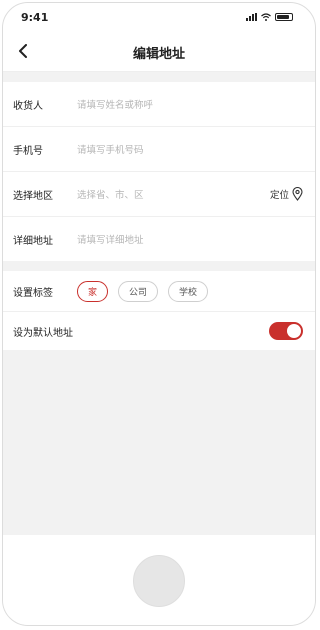 This screenshot has height=630, width=320. What do you see at coordinates (294, 331) in the screenshot?
I see `toggle-knob` at bounding box center [294, 331].